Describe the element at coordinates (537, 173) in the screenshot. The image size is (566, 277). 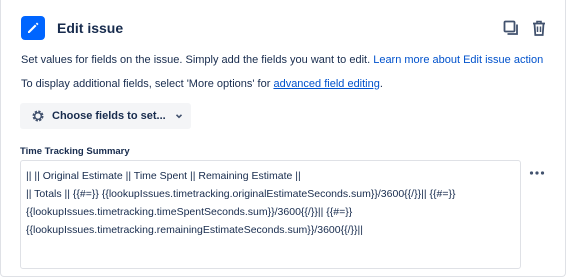
I see `more-horizontal-icon` at that location.